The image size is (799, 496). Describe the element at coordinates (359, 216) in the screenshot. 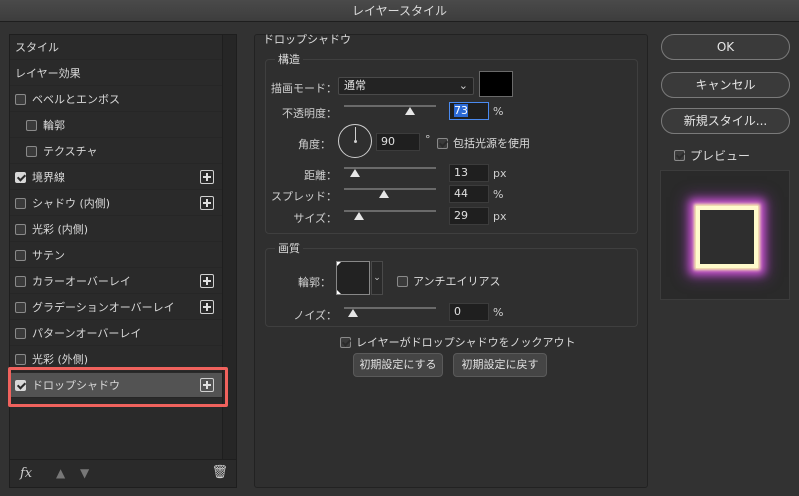

I see `size-slider-knob` at that location.